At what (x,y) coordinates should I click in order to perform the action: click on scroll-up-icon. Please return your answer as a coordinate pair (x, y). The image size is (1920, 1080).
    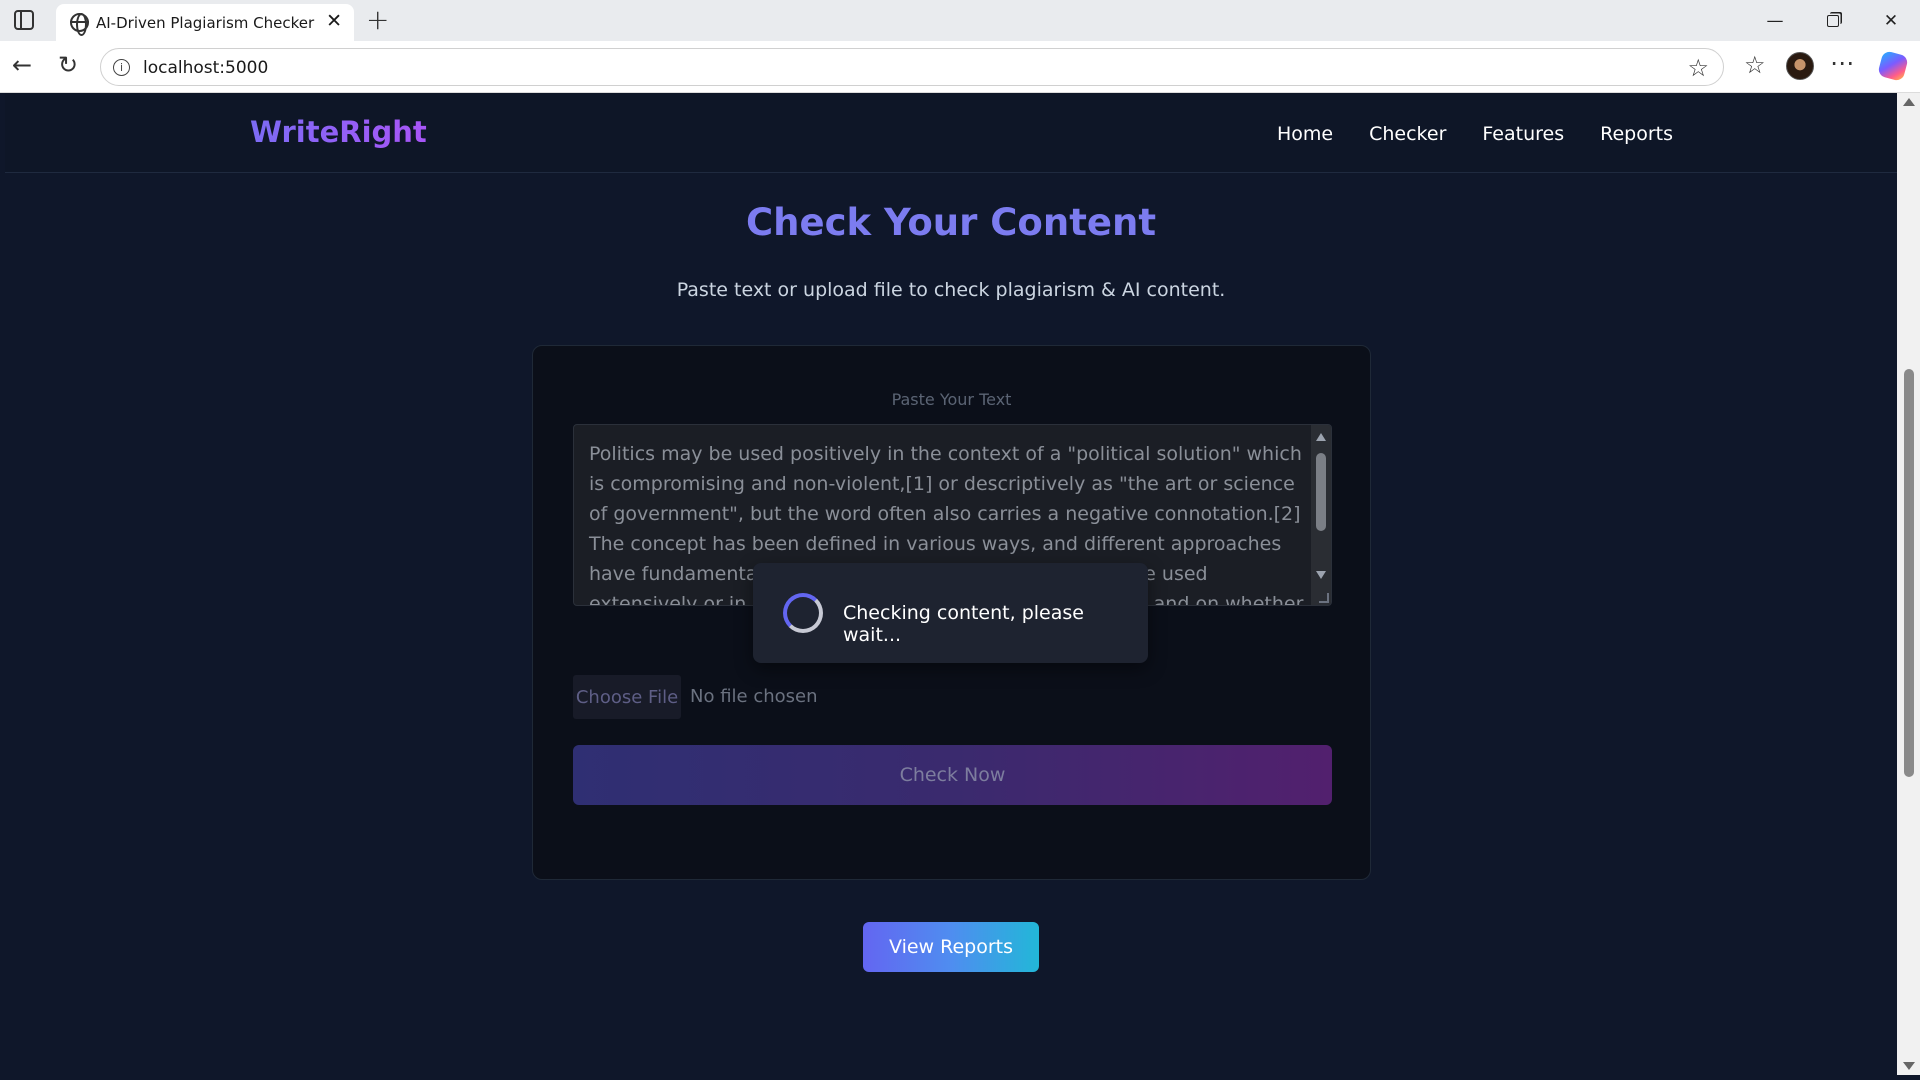
    Looking at the image, I should click on (1321, 437).